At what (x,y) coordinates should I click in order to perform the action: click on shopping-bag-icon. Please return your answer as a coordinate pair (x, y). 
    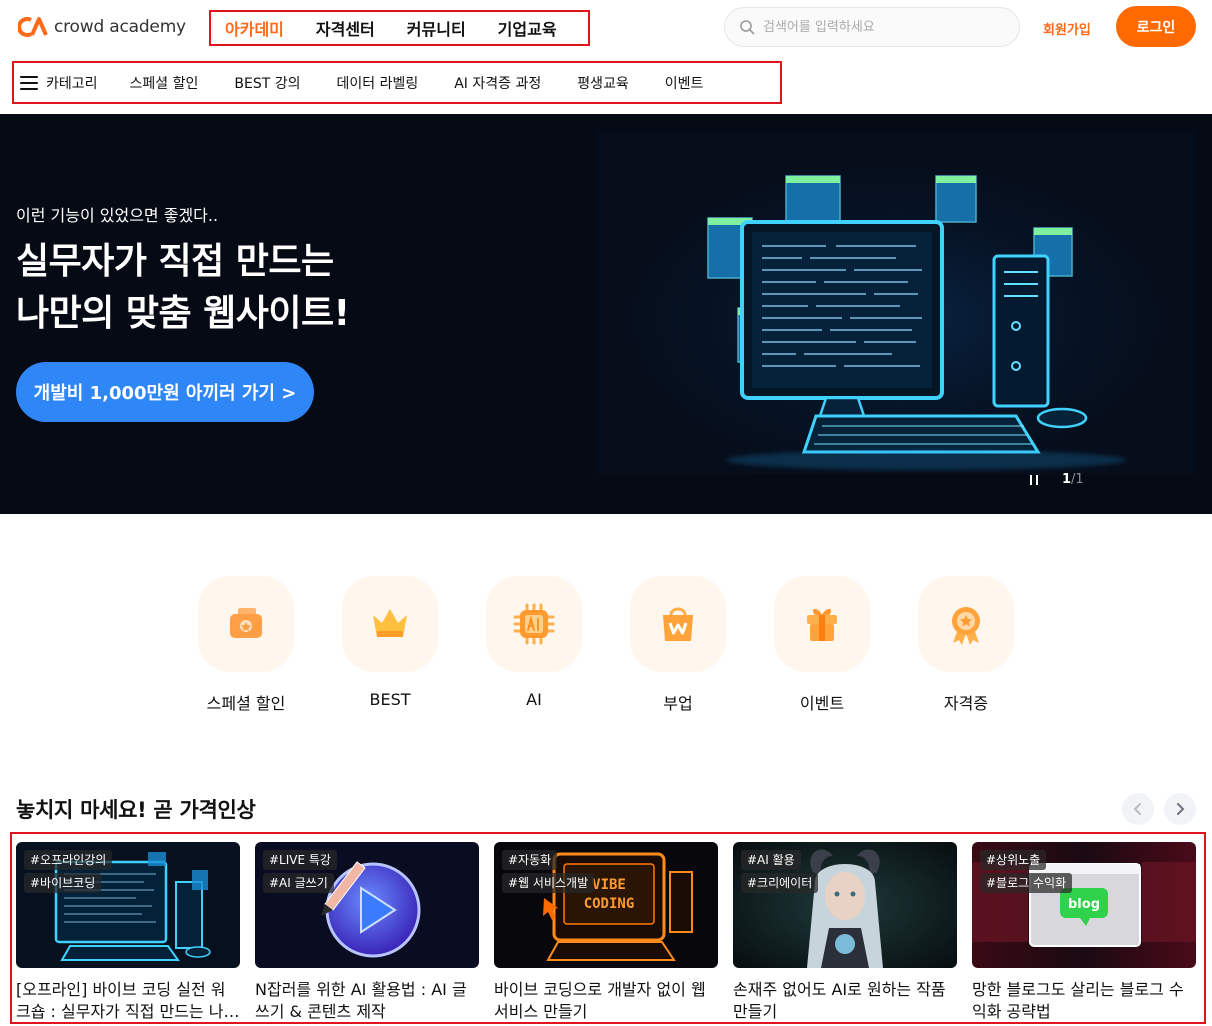
    Looking at the image, I should click on (678, 624).